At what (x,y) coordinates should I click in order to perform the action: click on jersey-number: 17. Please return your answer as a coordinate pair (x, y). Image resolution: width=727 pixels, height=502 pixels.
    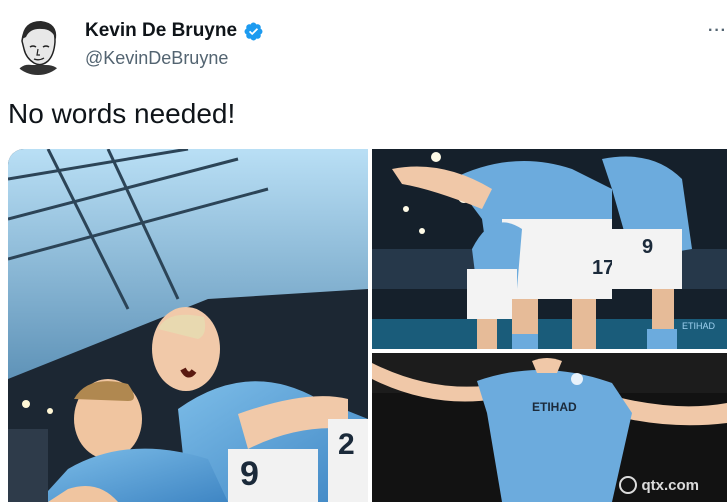
    Looking at the image, I should click on (603, 268).